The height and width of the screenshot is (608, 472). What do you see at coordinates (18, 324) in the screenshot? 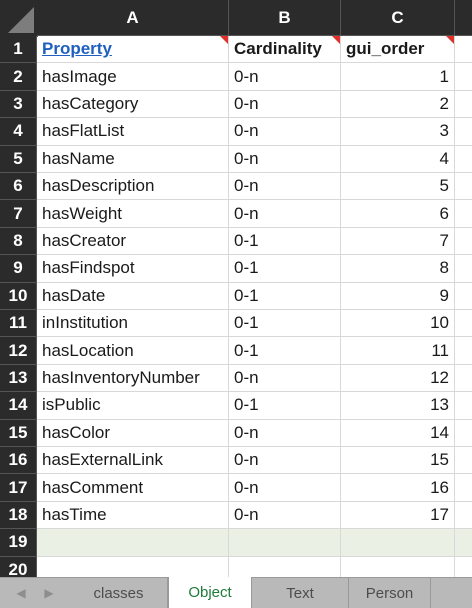
I see `row-header: 11` at bounding box center [18, 324].